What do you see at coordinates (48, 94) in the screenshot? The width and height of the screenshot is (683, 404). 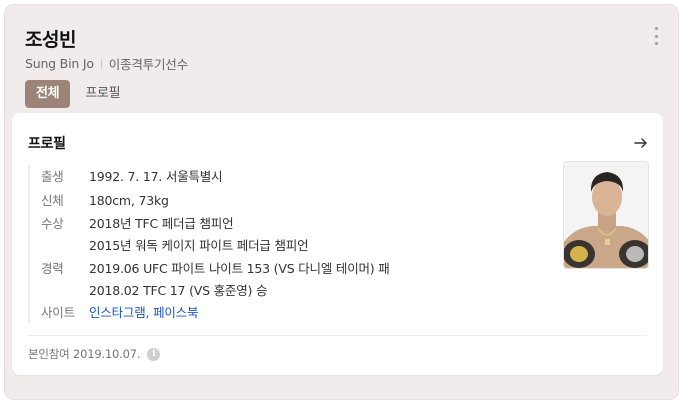 I see `tab-all: 전체` at bounding box center [48, 94].